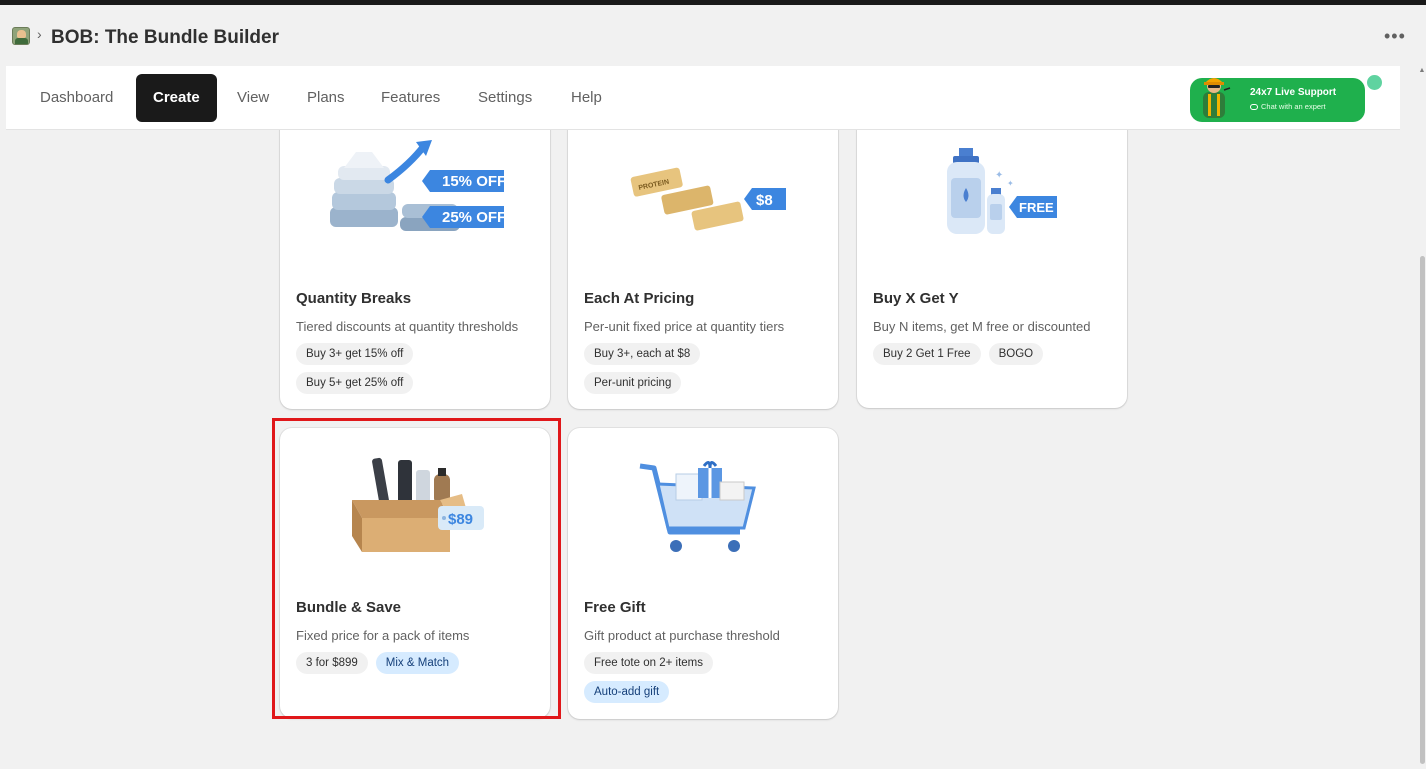  I want to click on card-description: Tiered discounts at quantity thresholds, so click(407, 326).